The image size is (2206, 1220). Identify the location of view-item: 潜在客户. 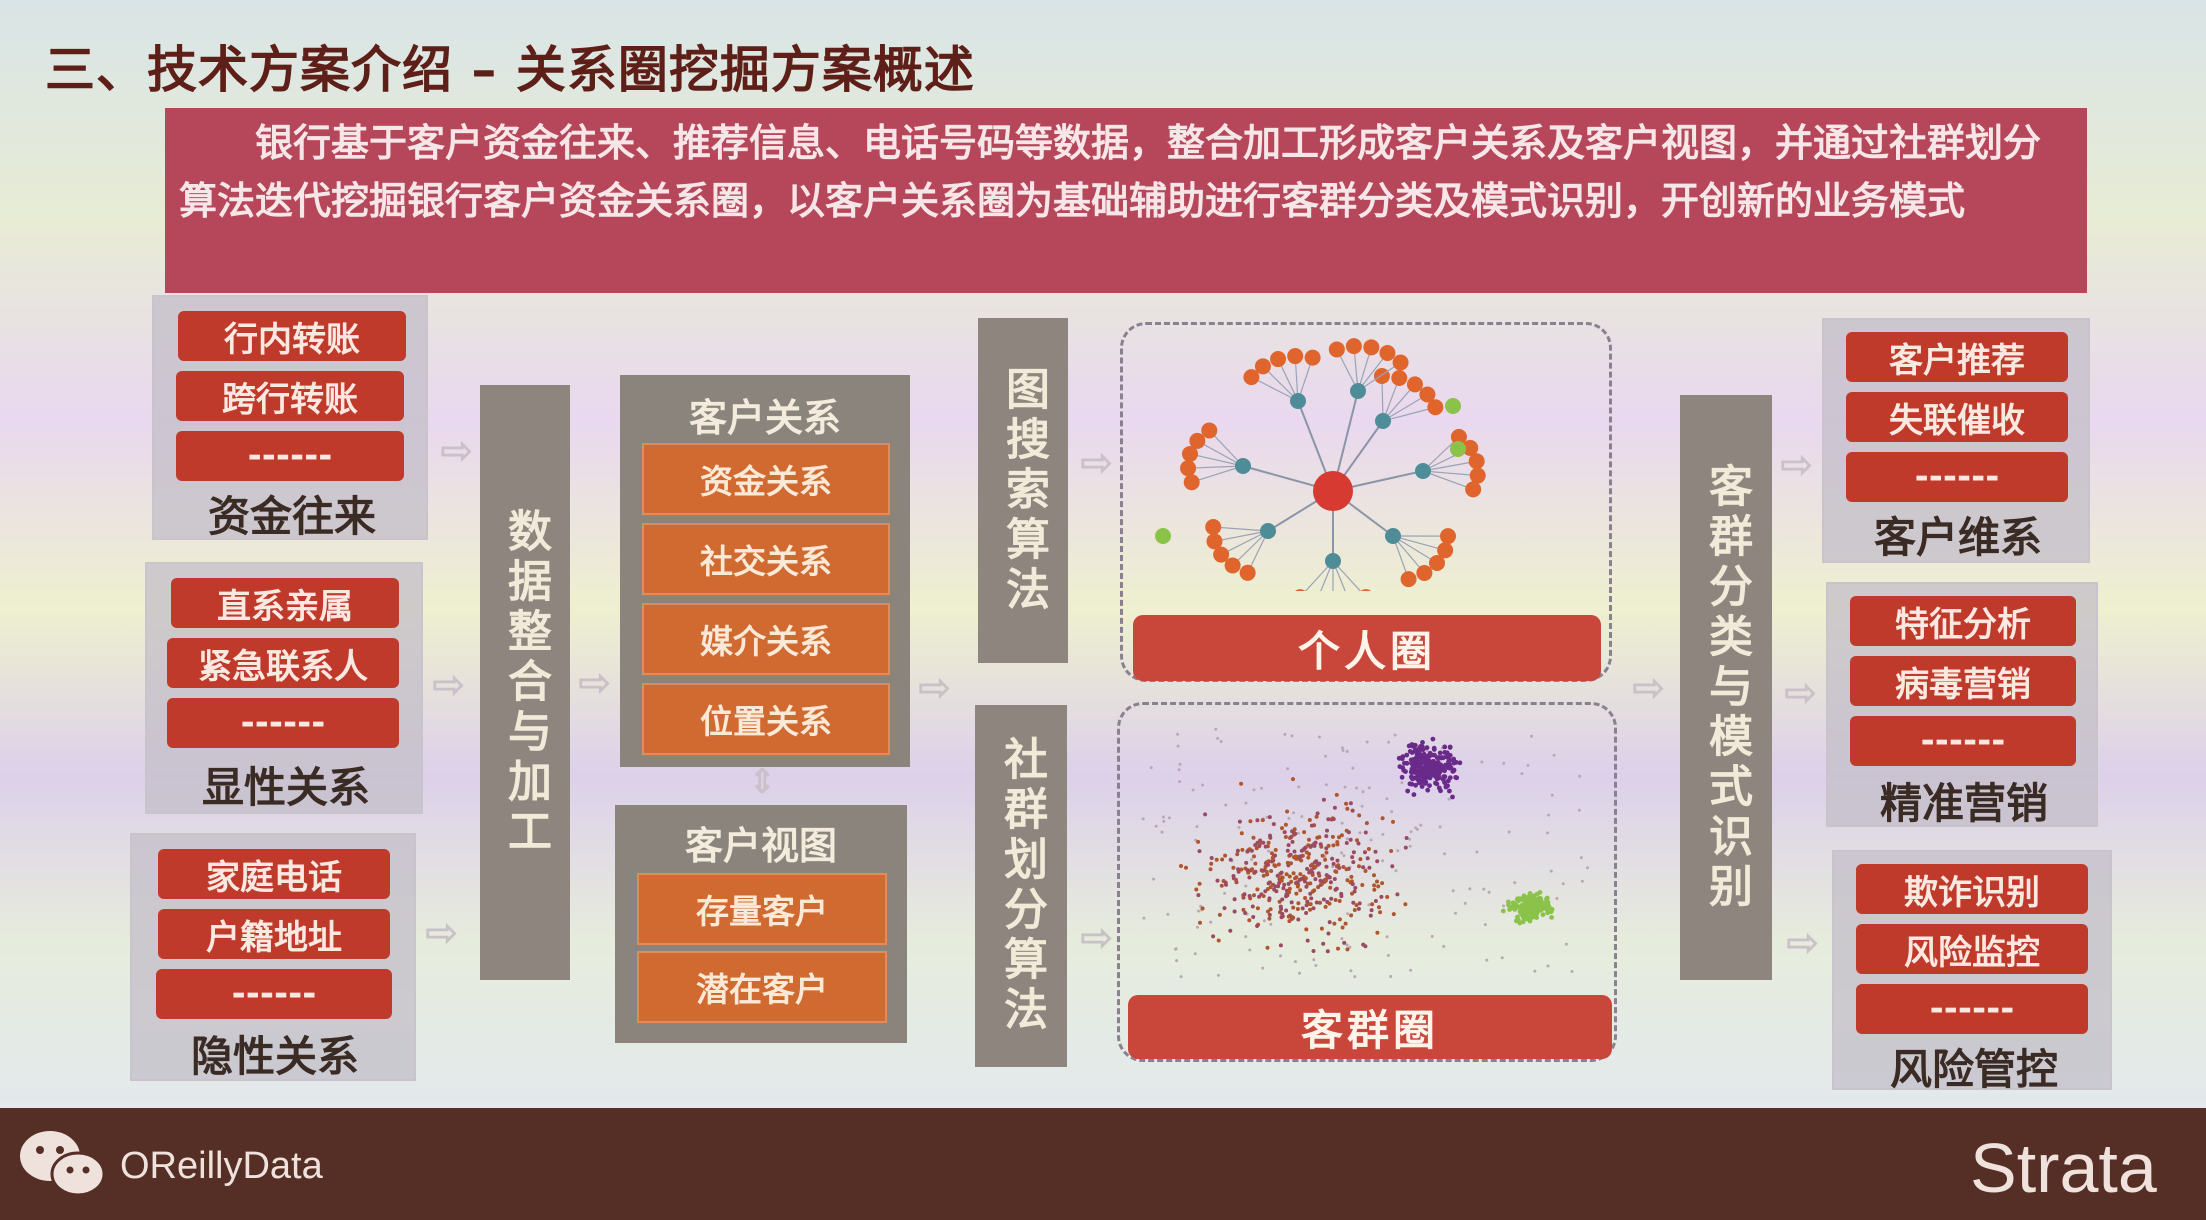
(762, 987).